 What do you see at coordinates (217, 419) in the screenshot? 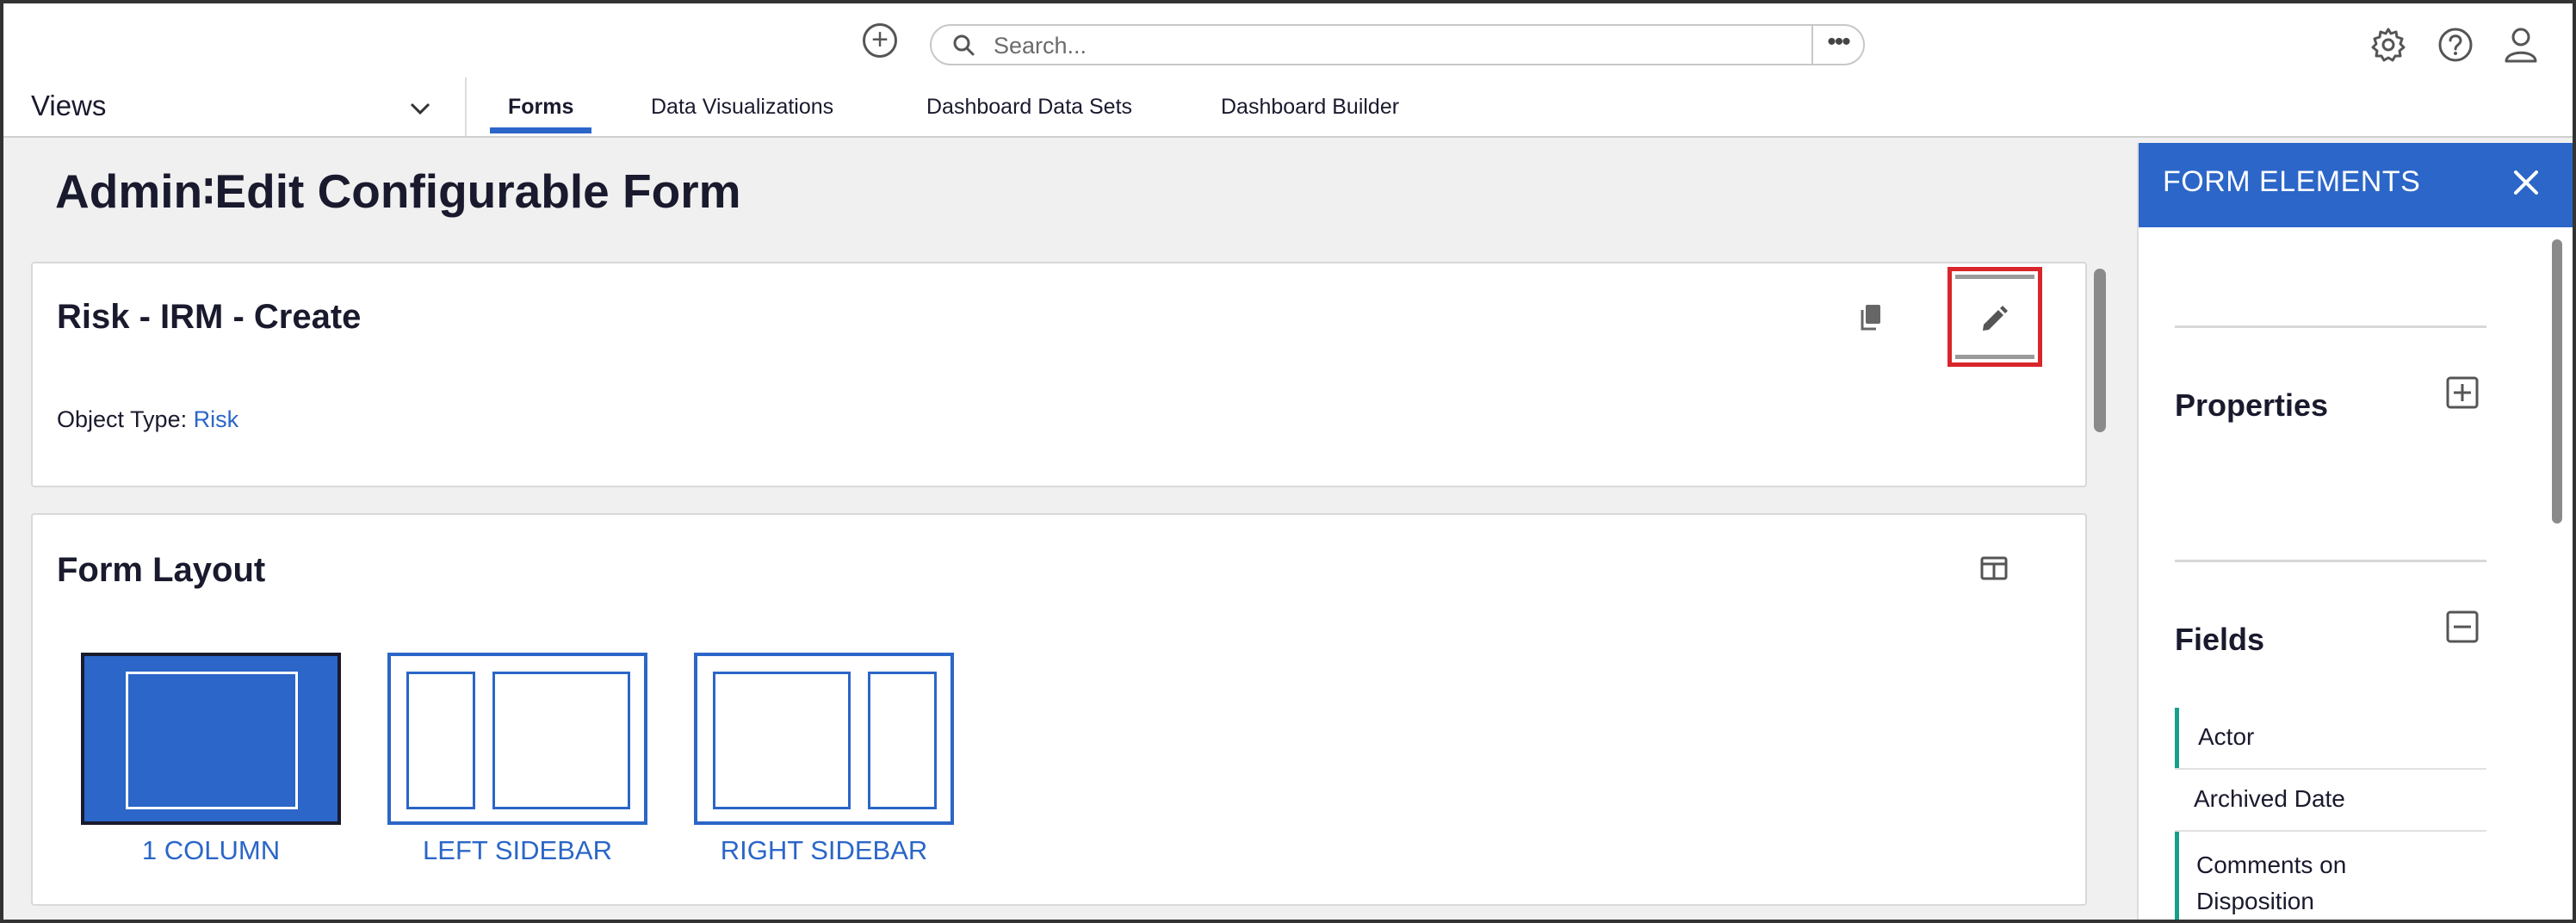
I see `object-type-link: Risk` at bounding box center [217, 419].